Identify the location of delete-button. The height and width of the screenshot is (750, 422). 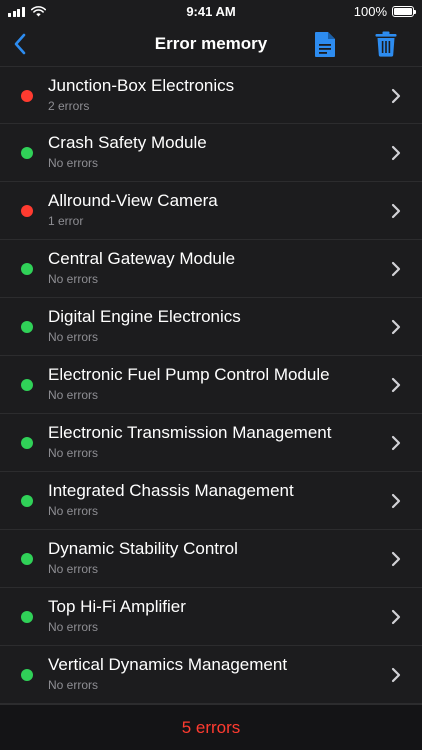
(386, 44).